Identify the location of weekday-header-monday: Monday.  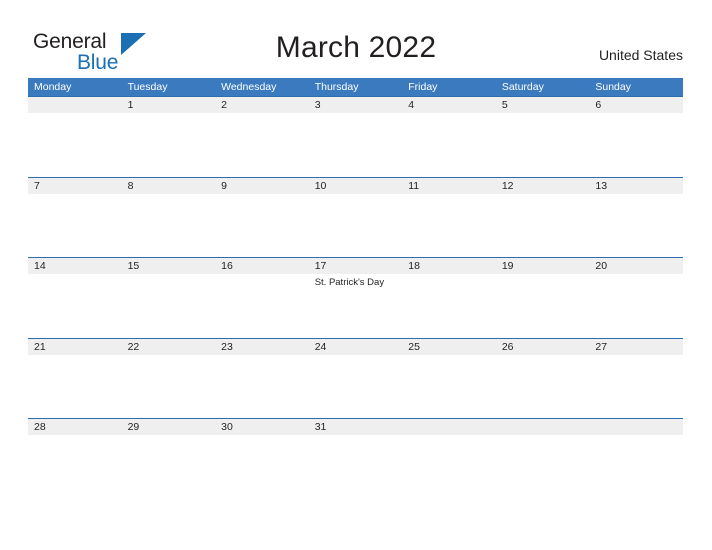
(53, 87).